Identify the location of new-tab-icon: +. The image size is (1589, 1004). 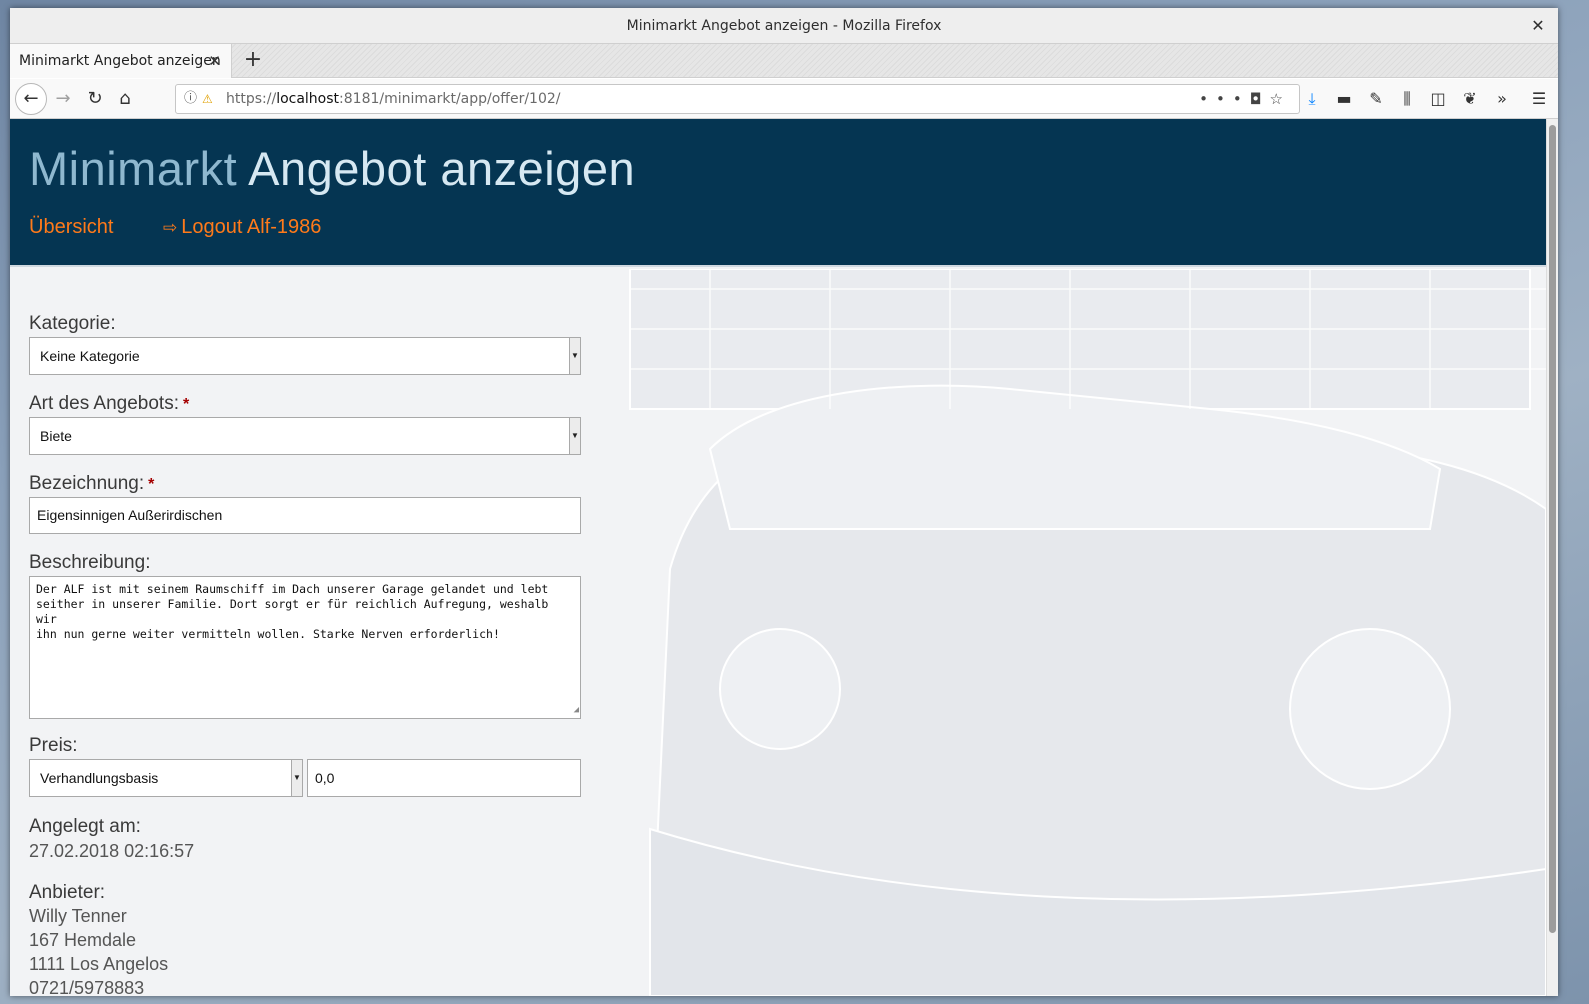
(253, 61).